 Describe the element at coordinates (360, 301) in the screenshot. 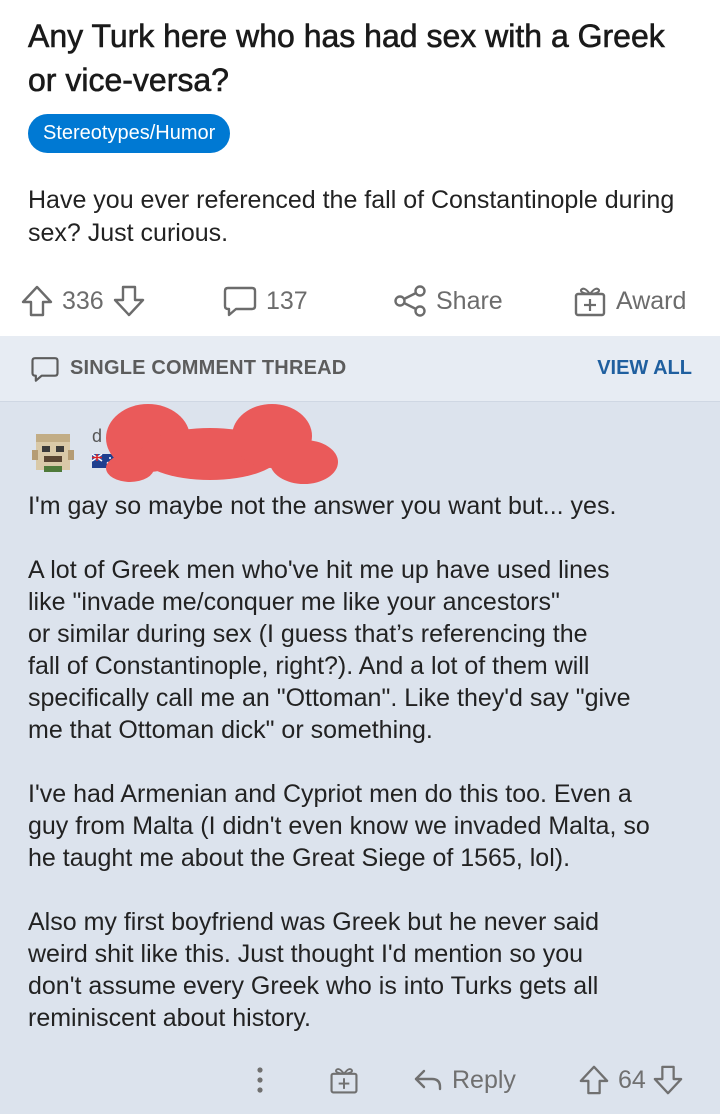

I see `post-actions: 336 137 Share Award` at that location.